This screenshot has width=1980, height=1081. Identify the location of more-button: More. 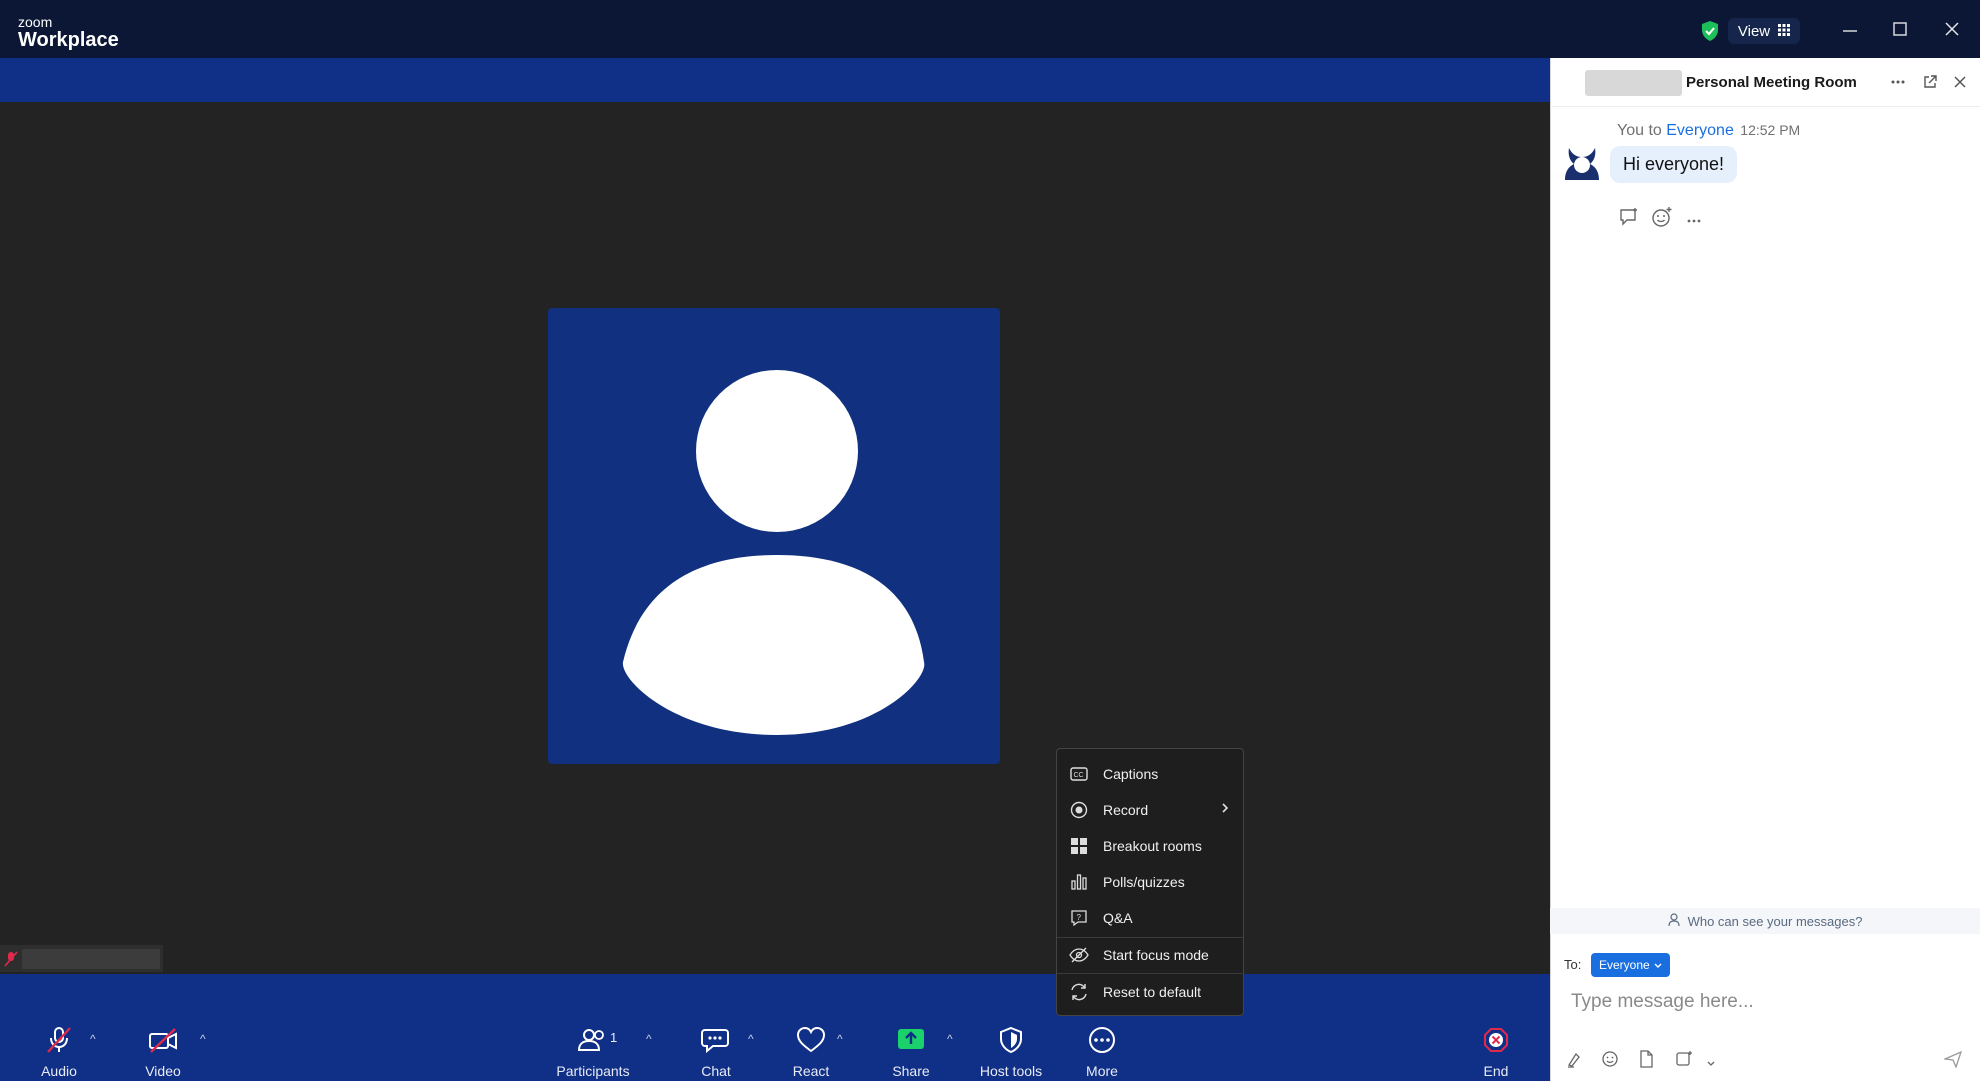
(1102, 1052).